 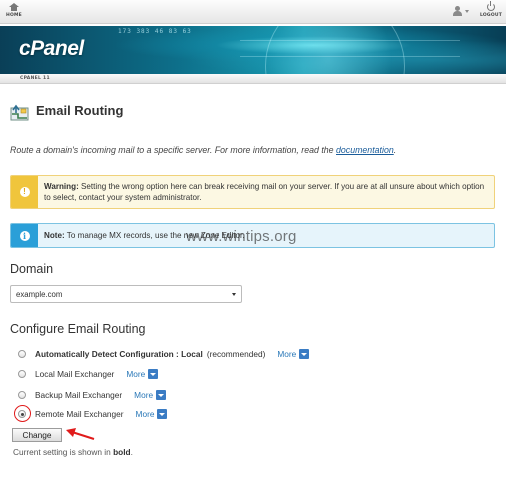 What do you see at coordinates (37, 435) in the screenshot?
I see `change-button: Change` at bounding box center [37, 435].